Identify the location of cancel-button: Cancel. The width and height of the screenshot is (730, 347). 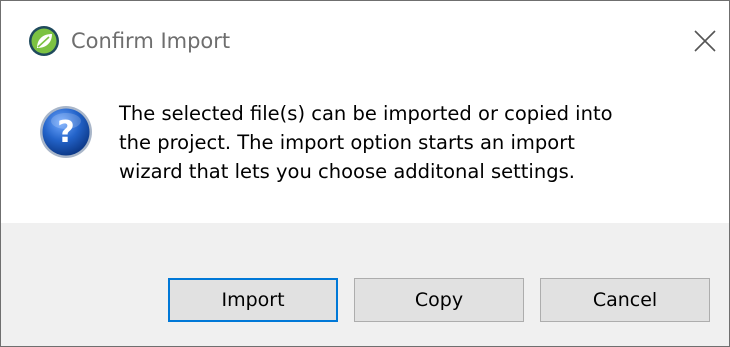
(625, 300).